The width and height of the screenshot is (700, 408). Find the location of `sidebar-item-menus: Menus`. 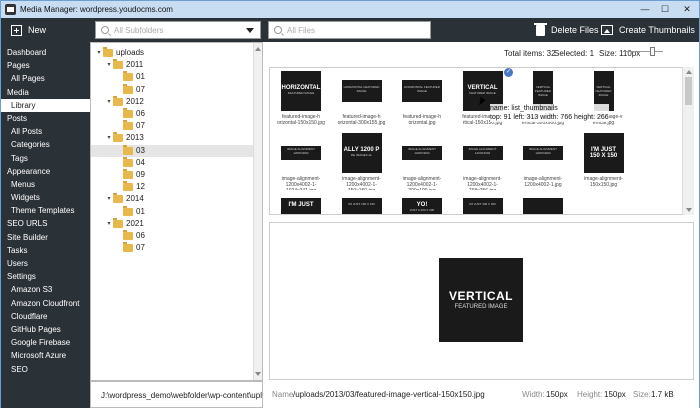

sidebar-item-menus: Menus is located at coordinates (45, 184).